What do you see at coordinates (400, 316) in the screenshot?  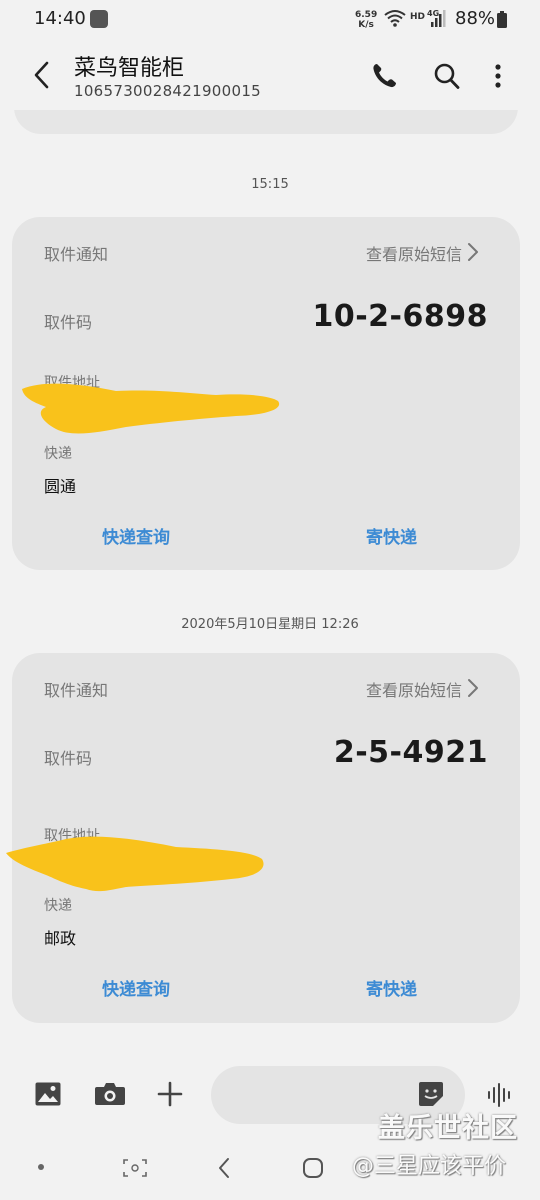 I see `pickup-code: 10-2-6898` at bounding box center [400, 316].